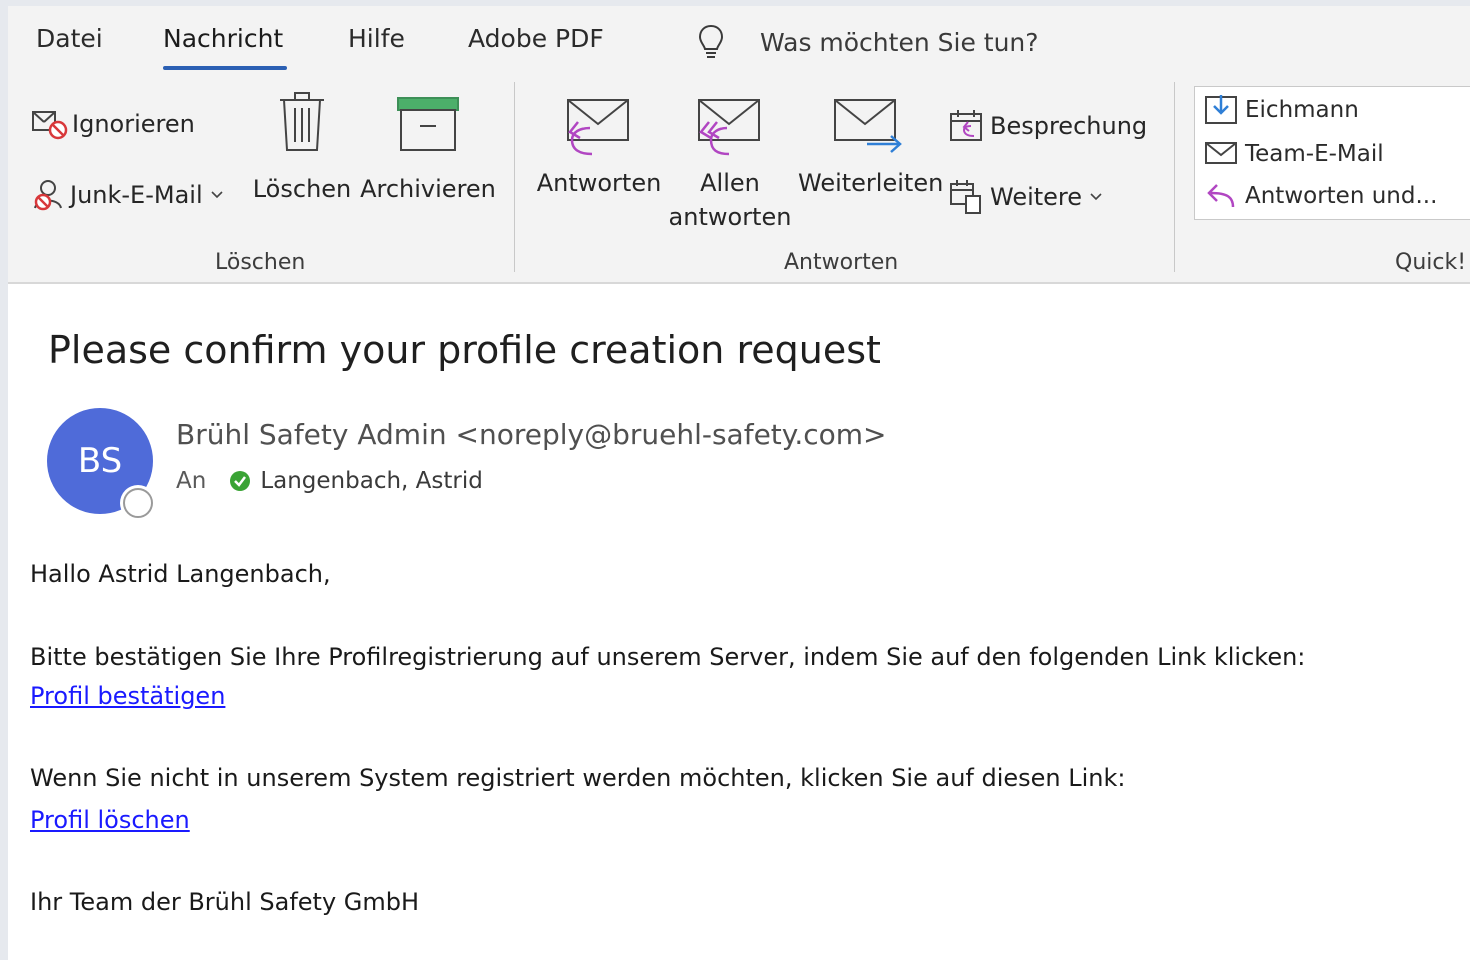  I want to click on junk-mail-label: Junk-E-Mail, so click(136, 195).